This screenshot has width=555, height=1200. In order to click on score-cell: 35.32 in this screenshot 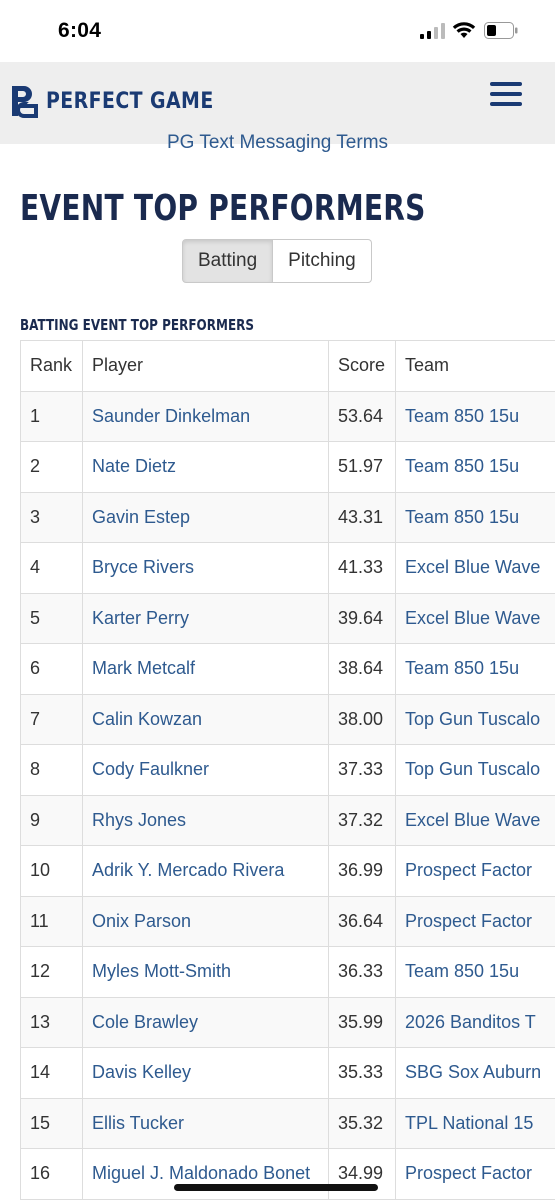, I will do `click(362, 1123)`.